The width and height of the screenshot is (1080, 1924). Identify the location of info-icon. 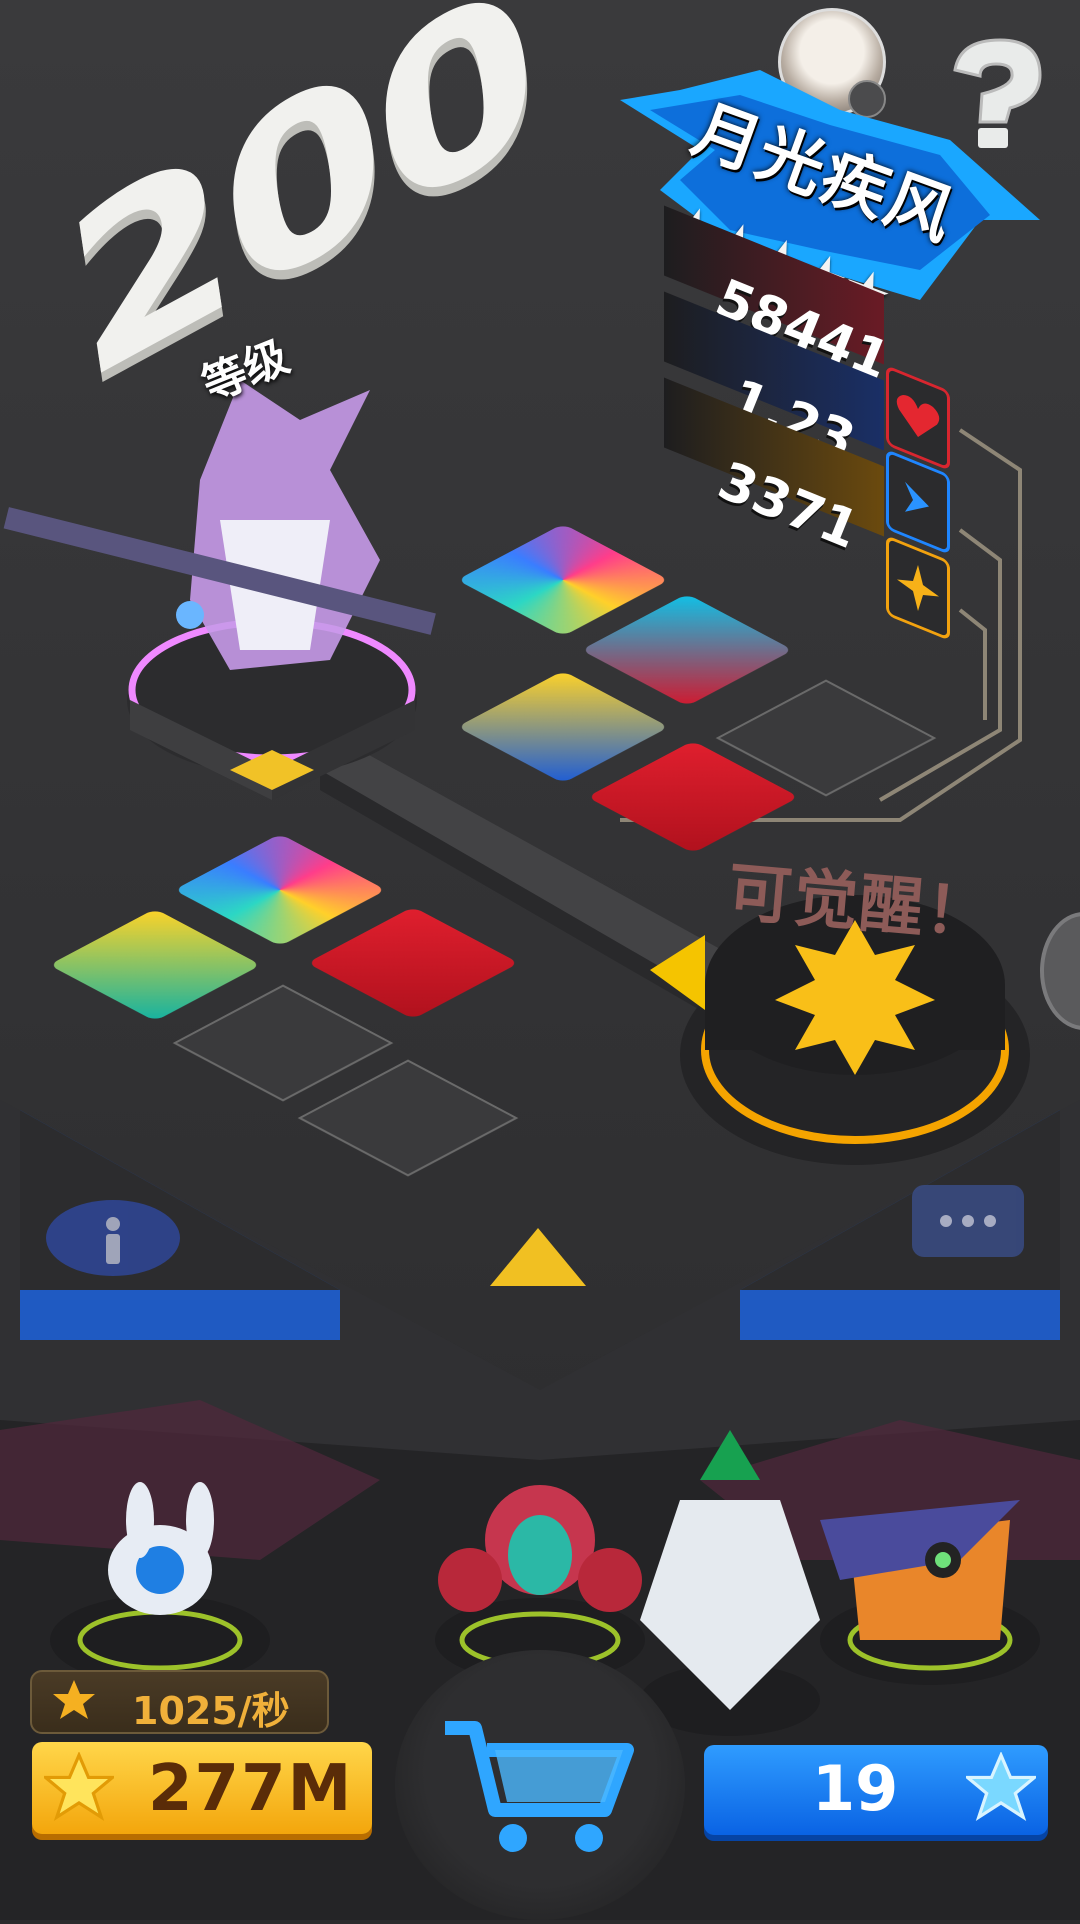
(113, 1238).